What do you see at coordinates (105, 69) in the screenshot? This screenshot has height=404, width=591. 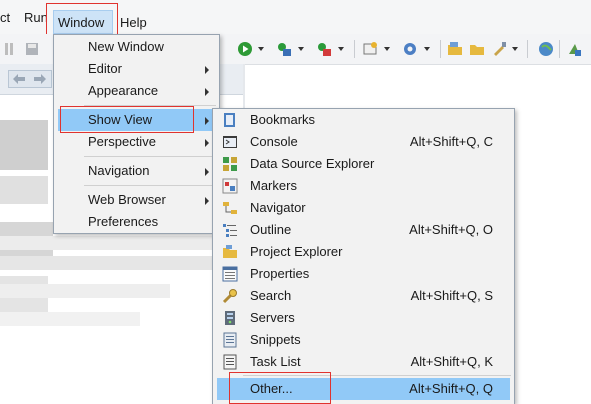 I see `menu-item-editor: Editor` at bounding box center [105, 69].